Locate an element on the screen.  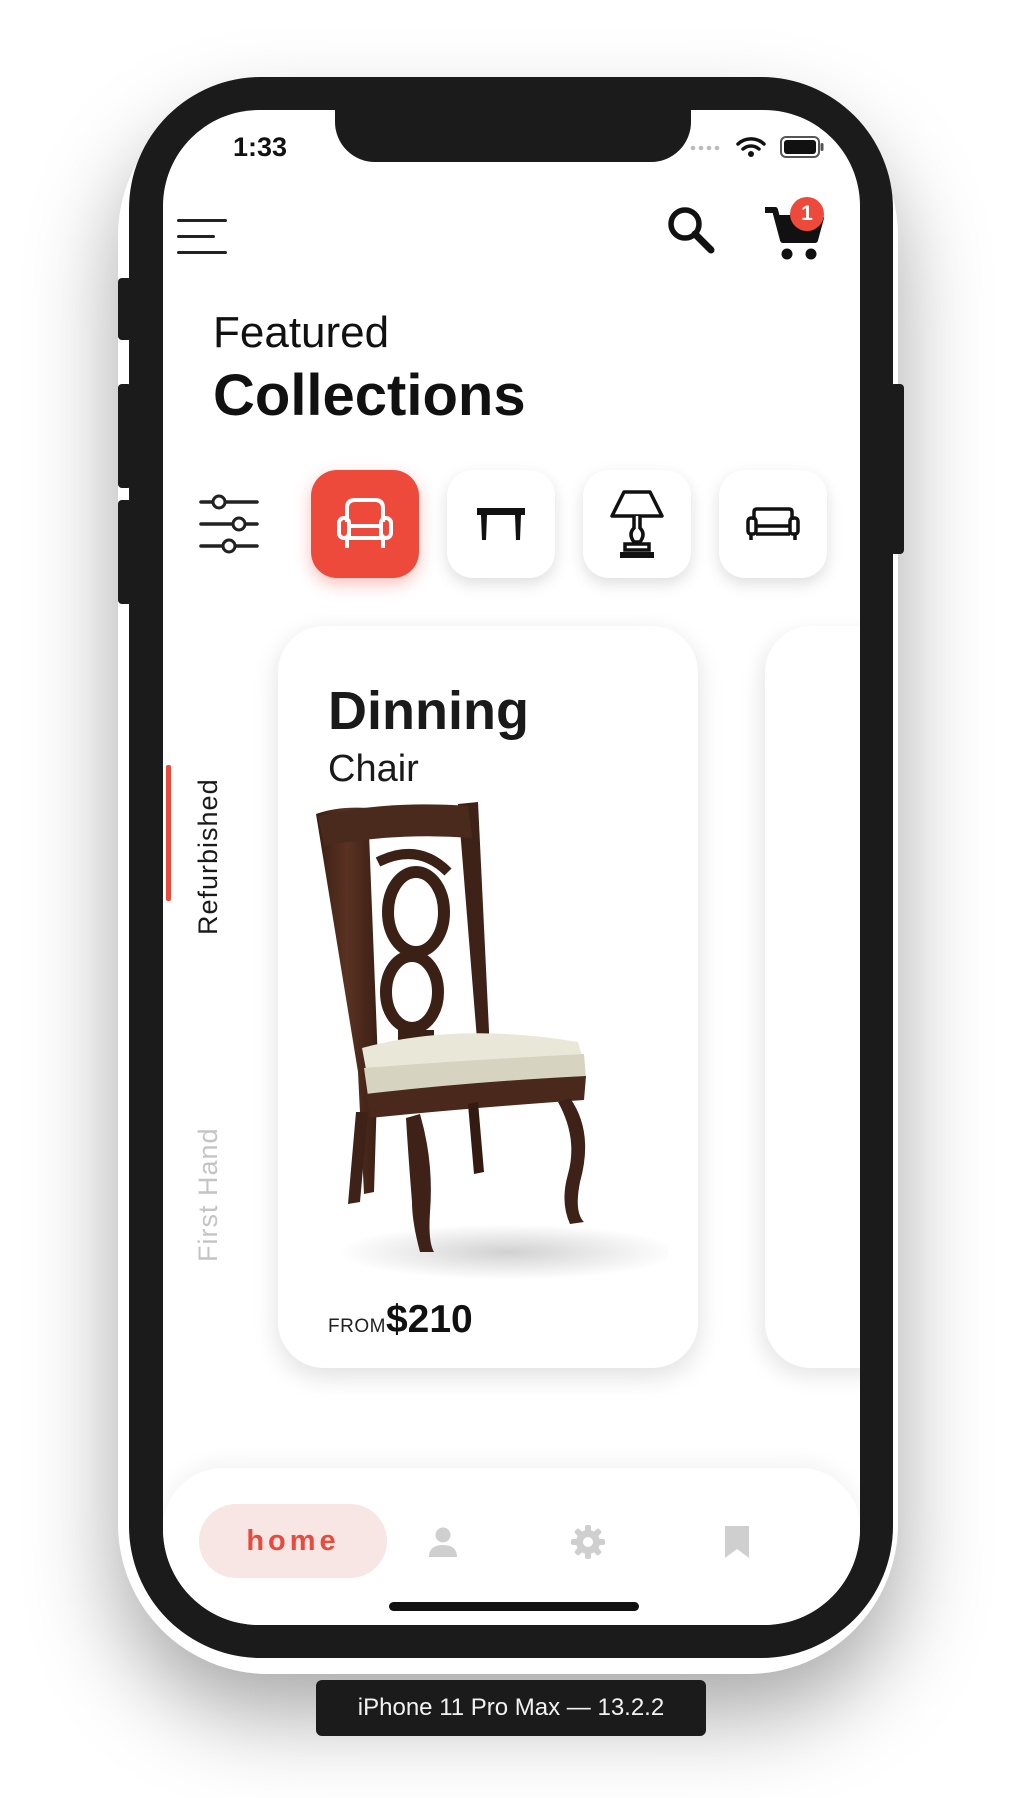
cart-count-badge: 1 is located at coordinates (807, 214).